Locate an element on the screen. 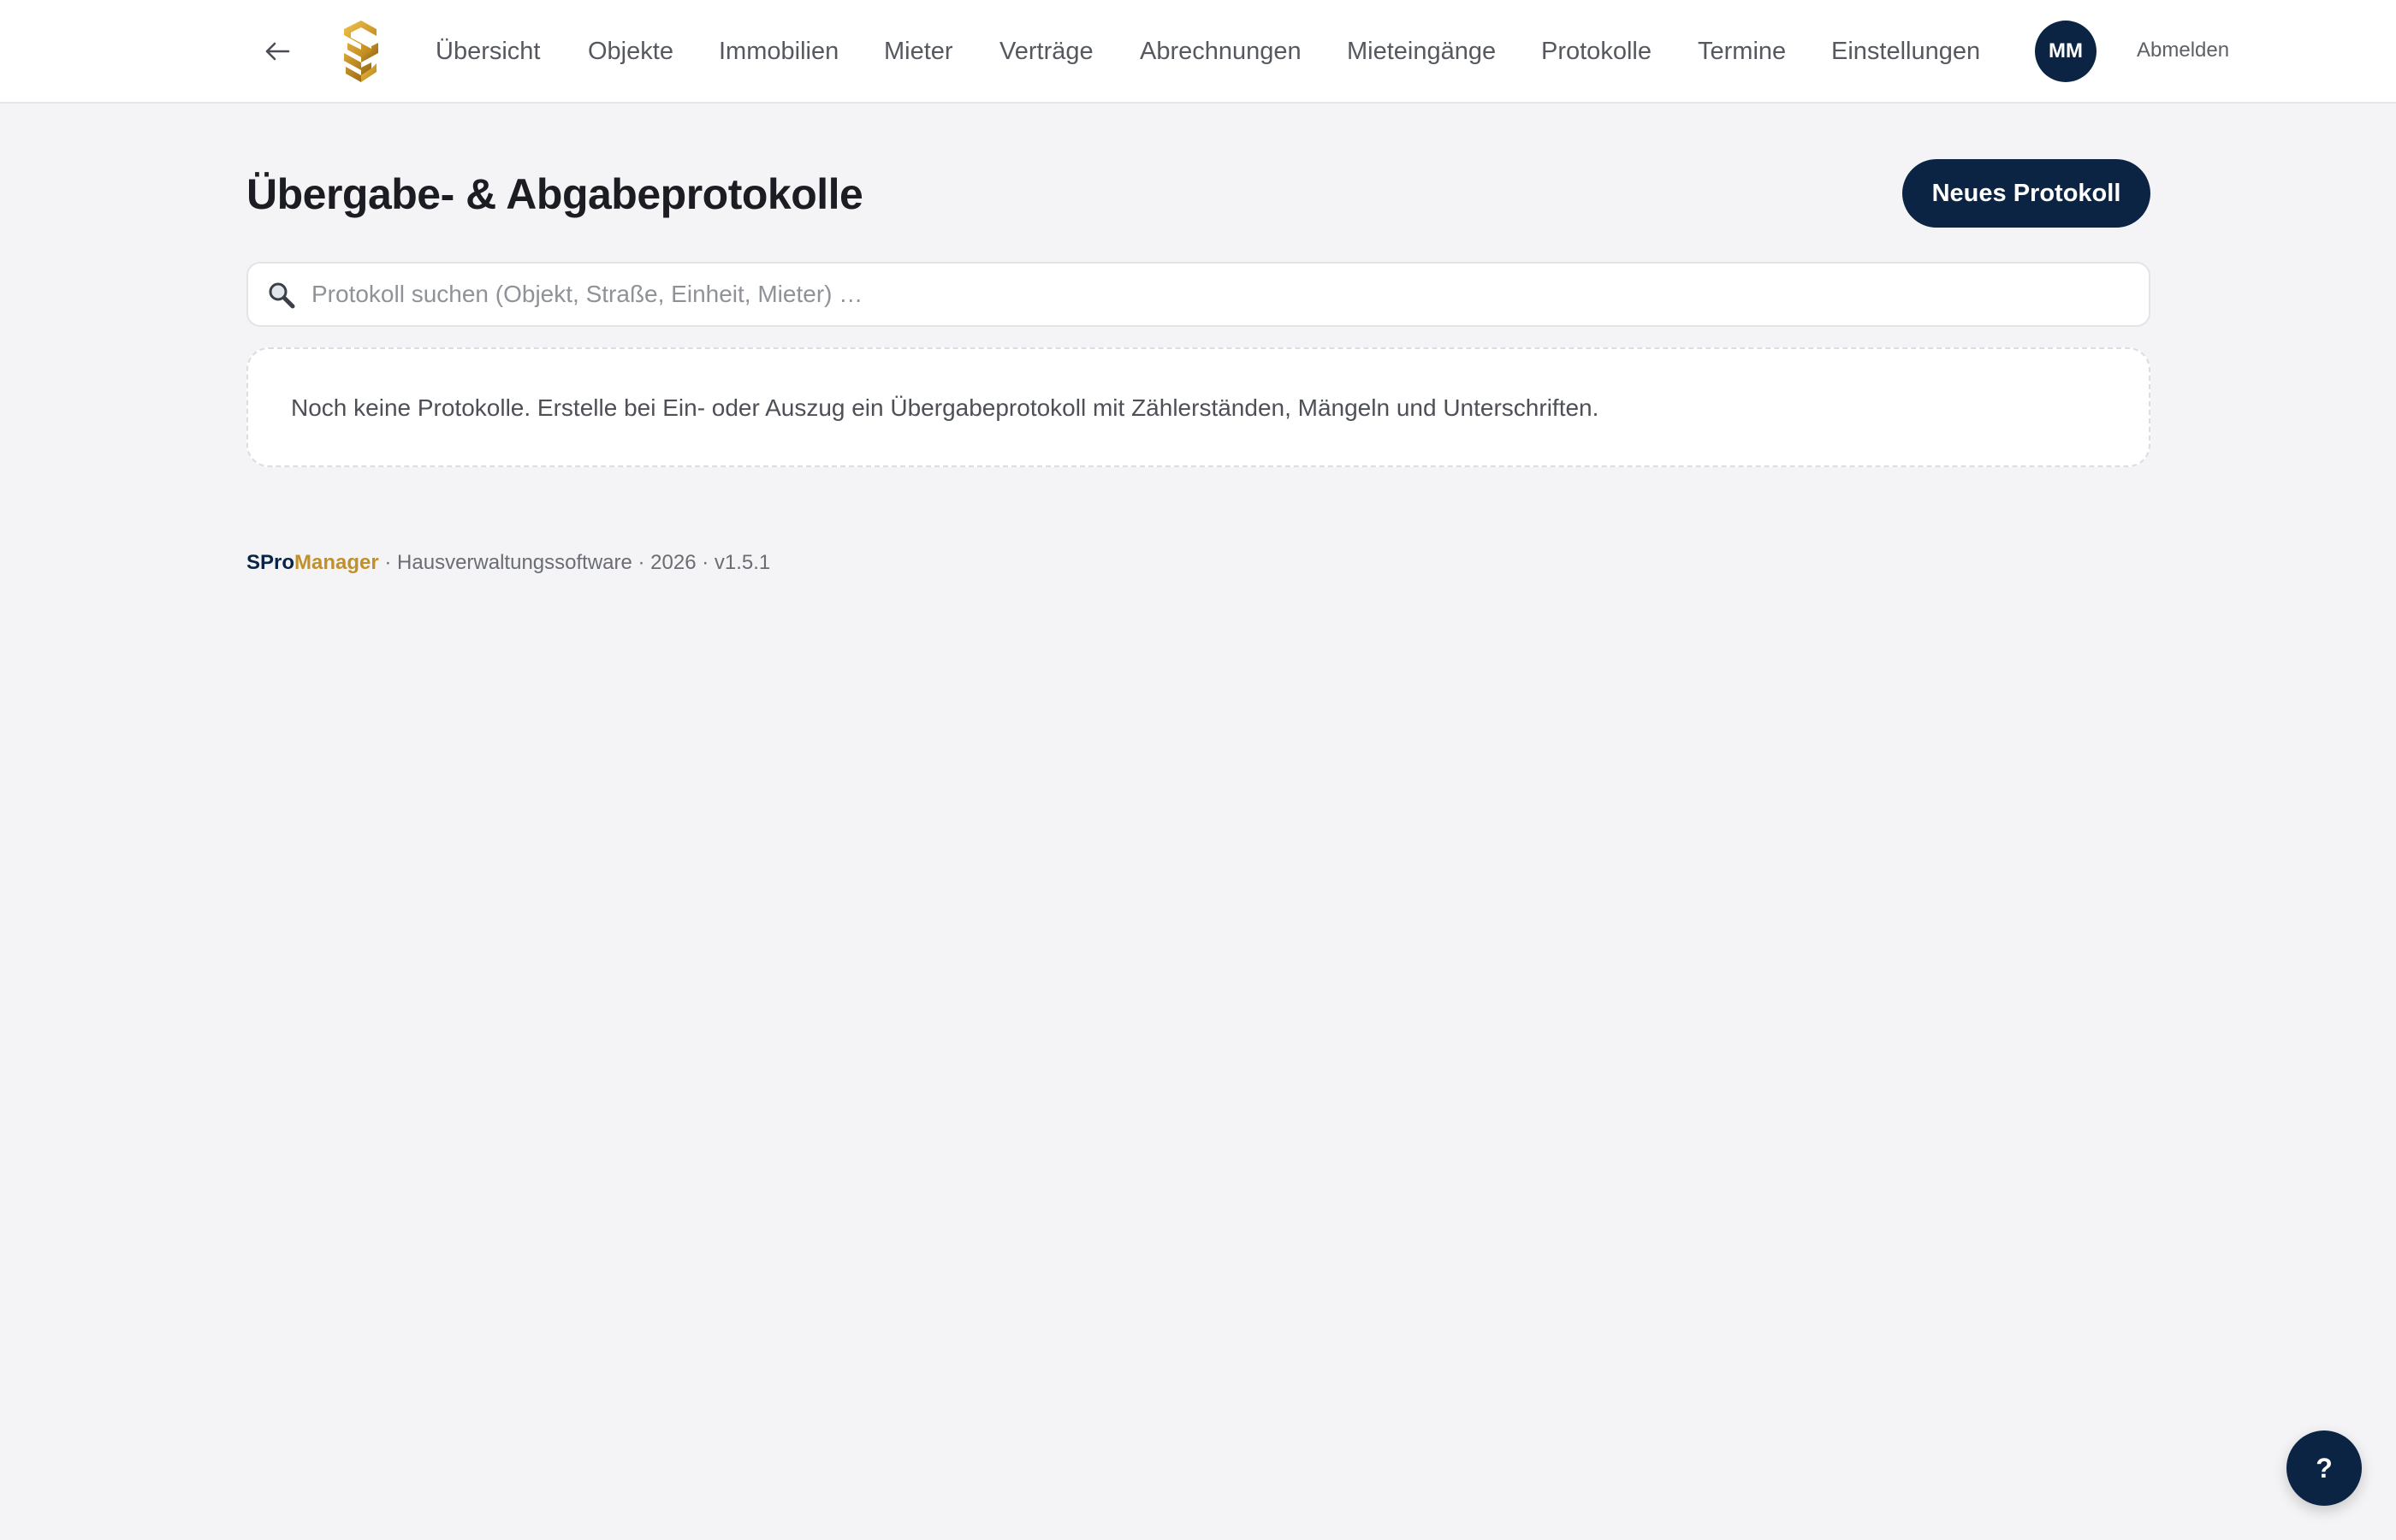 The image size is (2396, 1540). nav-item-vertraege: Verträge is located at coordinates (1046, 51).